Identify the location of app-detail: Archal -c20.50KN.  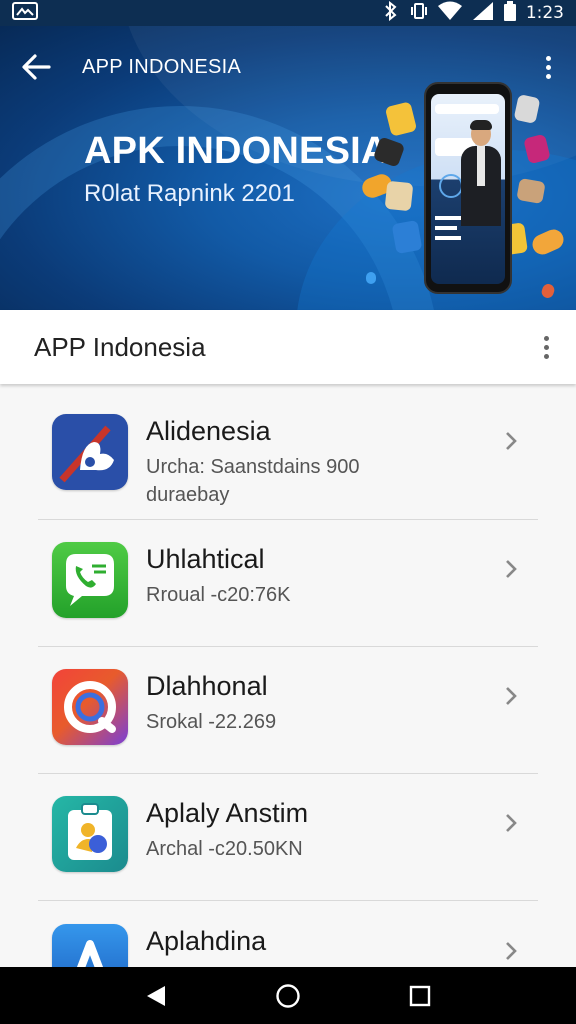
(224, 849).